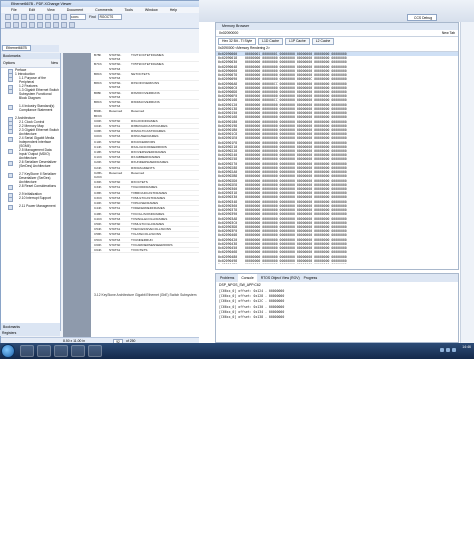 The width and height of the screenshot is (474, 559). What do you see at coordinates (230, 263) in the screenshot?
I see `memory-address: 0x020904B0` at bounding box center [230, 263].